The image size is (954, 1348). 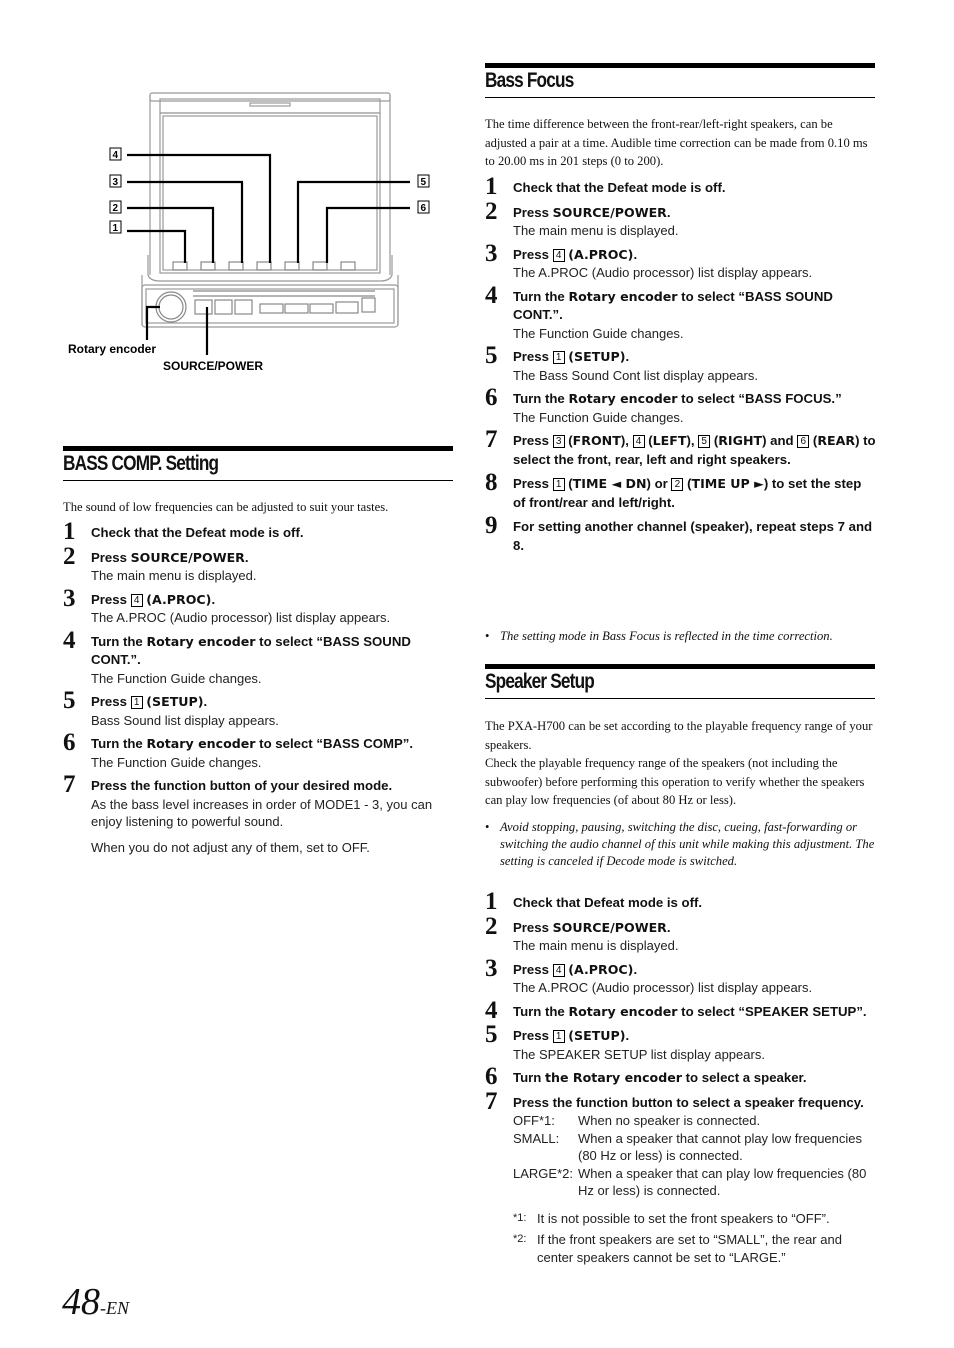 What do you see at coordinates (680, 681) in the screenshot?
I see `section-header: Speaker Setup` at bounding box center [680, 681].